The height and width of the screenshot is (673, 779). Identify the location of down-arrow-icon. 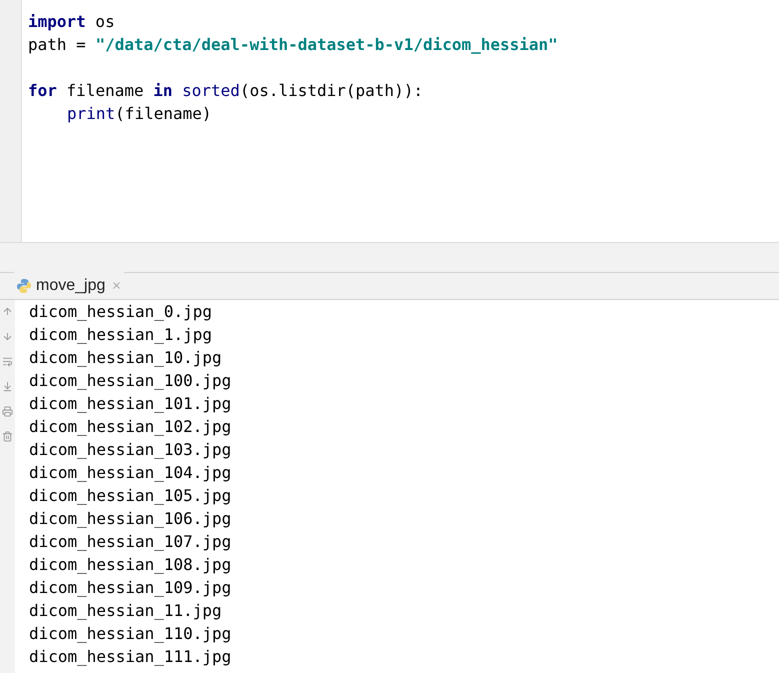
(7, 336).